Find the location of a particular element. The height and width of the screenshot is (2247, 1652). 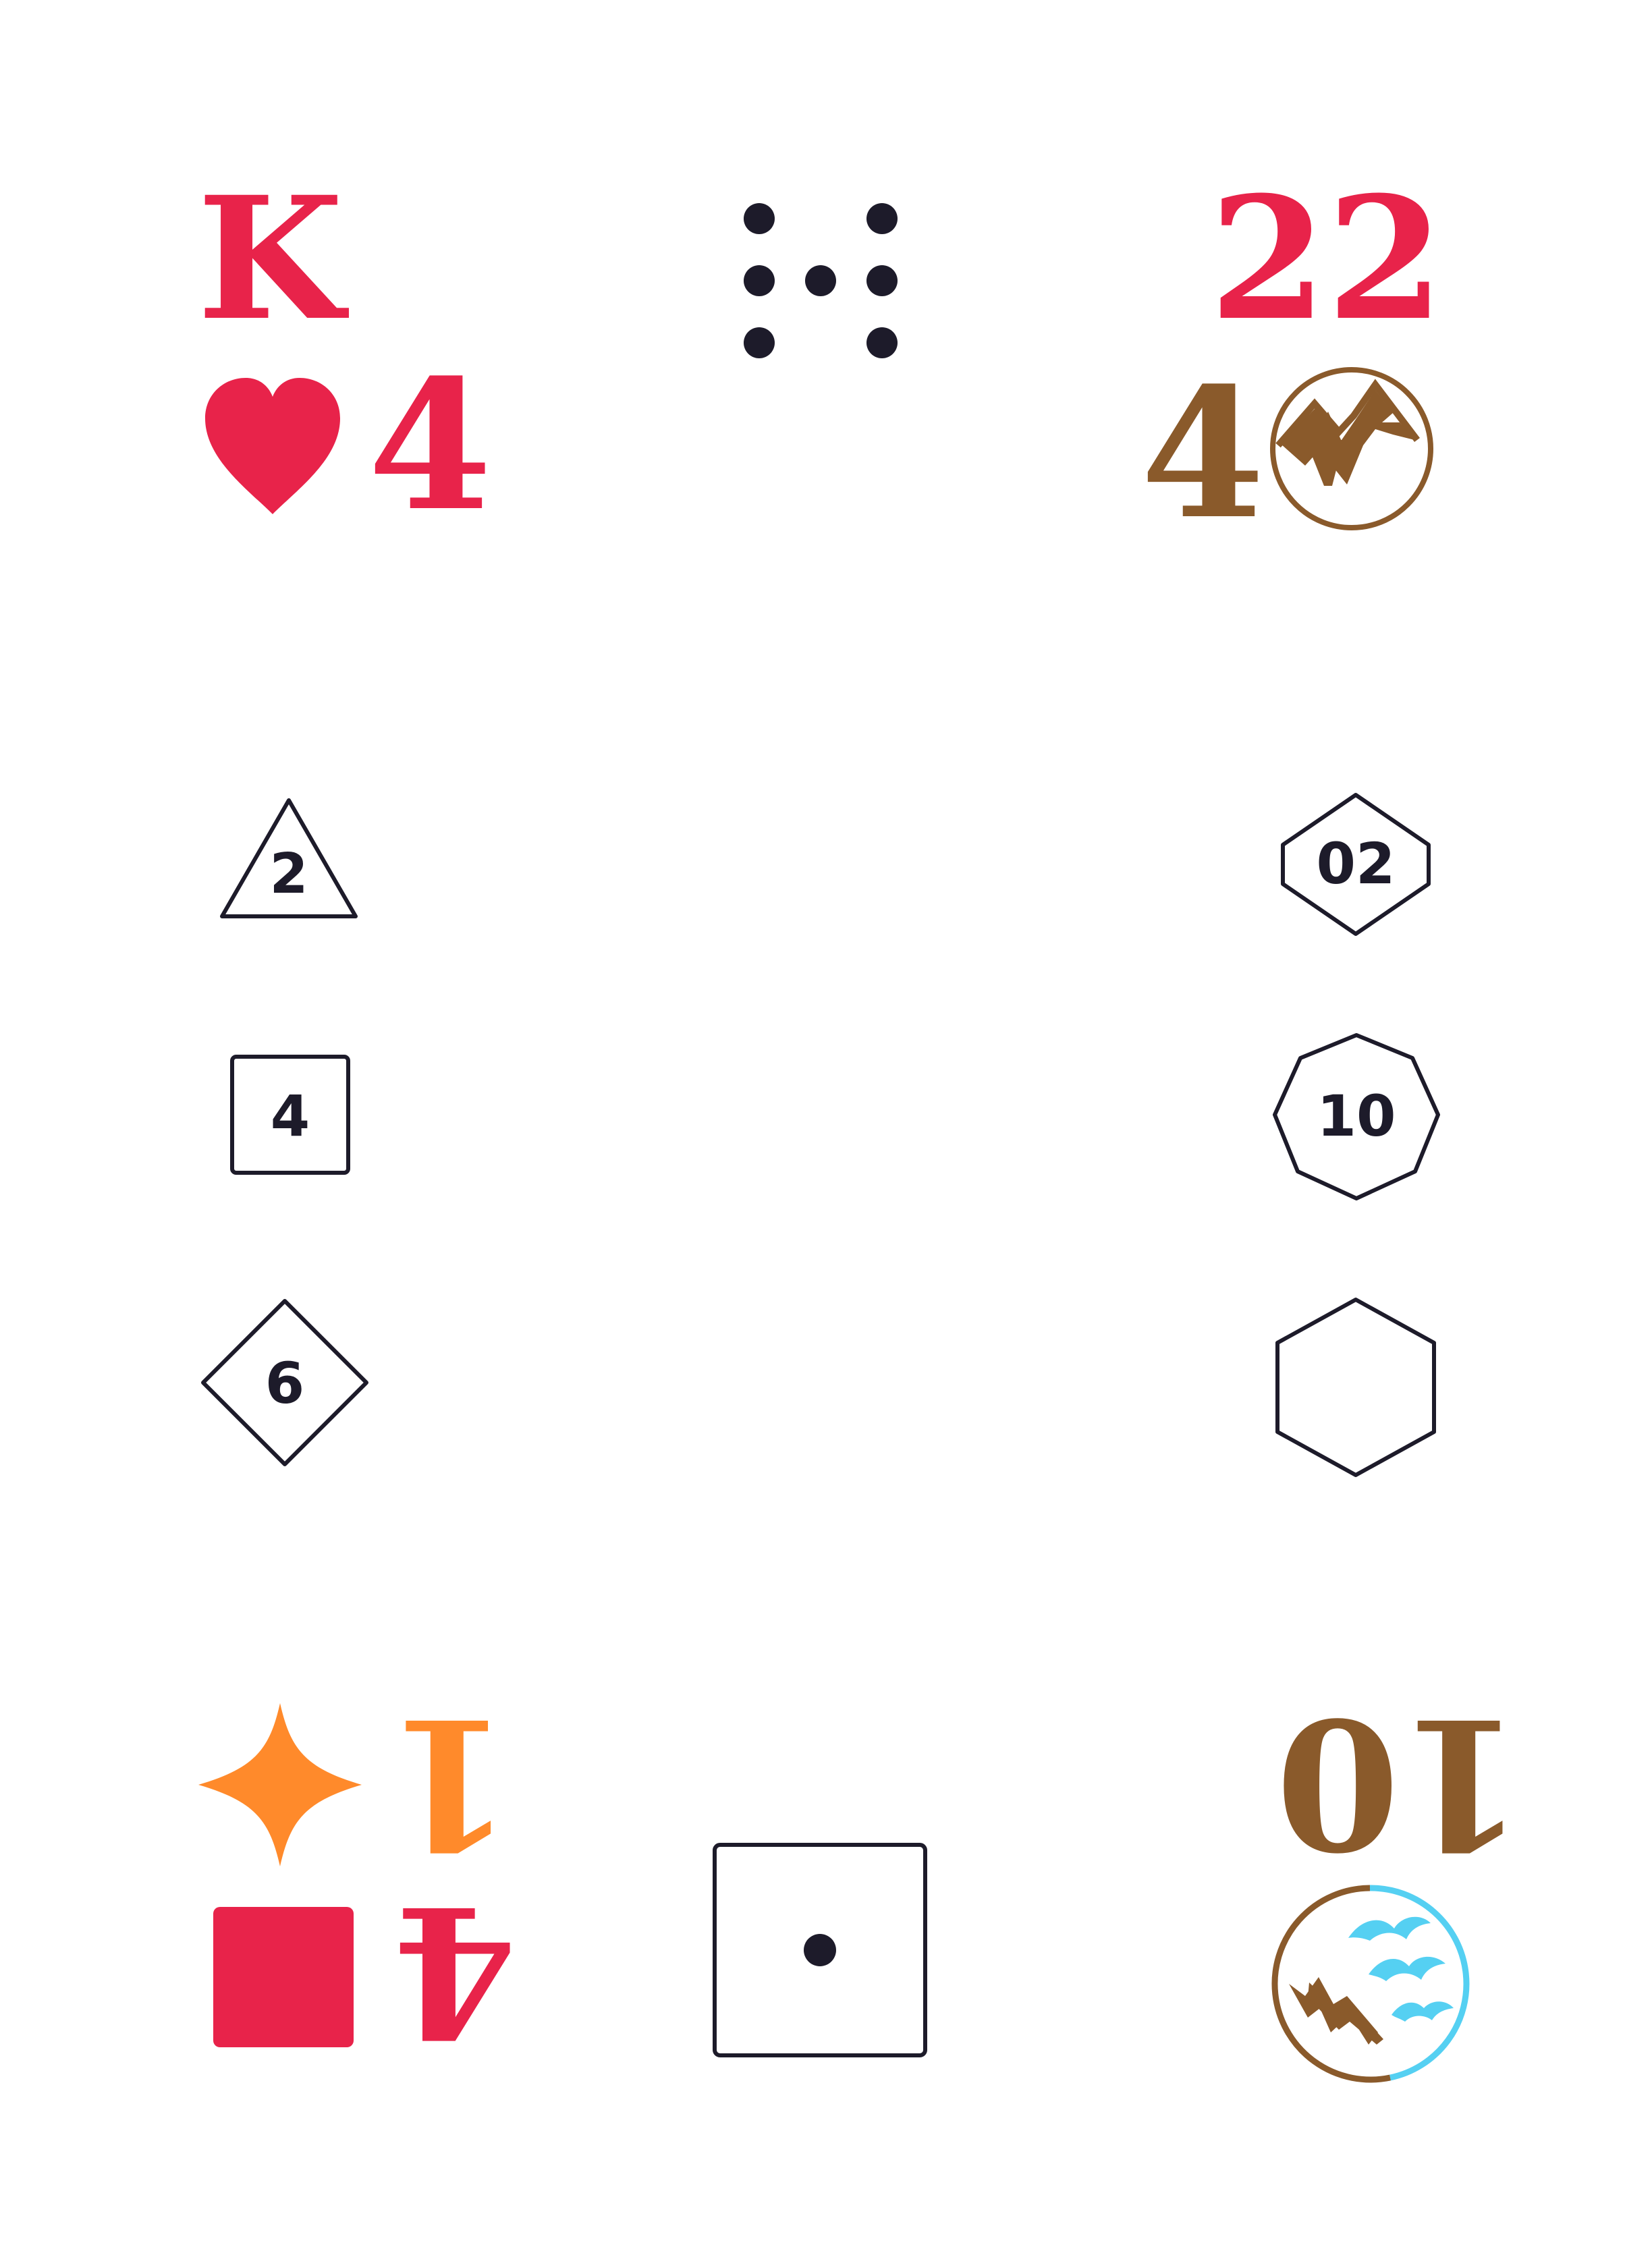

heart-icon is located at coordinates (272, 446).